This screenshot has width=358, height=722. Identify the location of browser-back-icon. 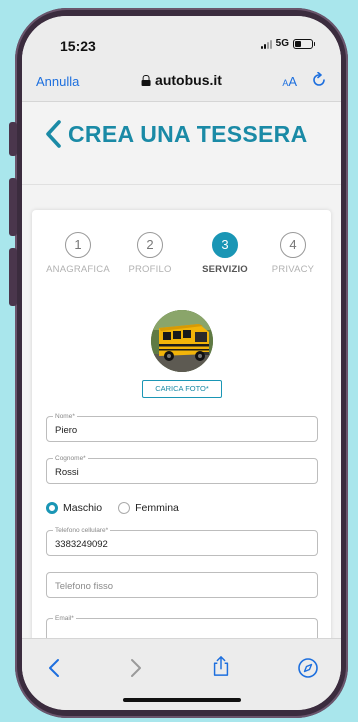
(55, 668).